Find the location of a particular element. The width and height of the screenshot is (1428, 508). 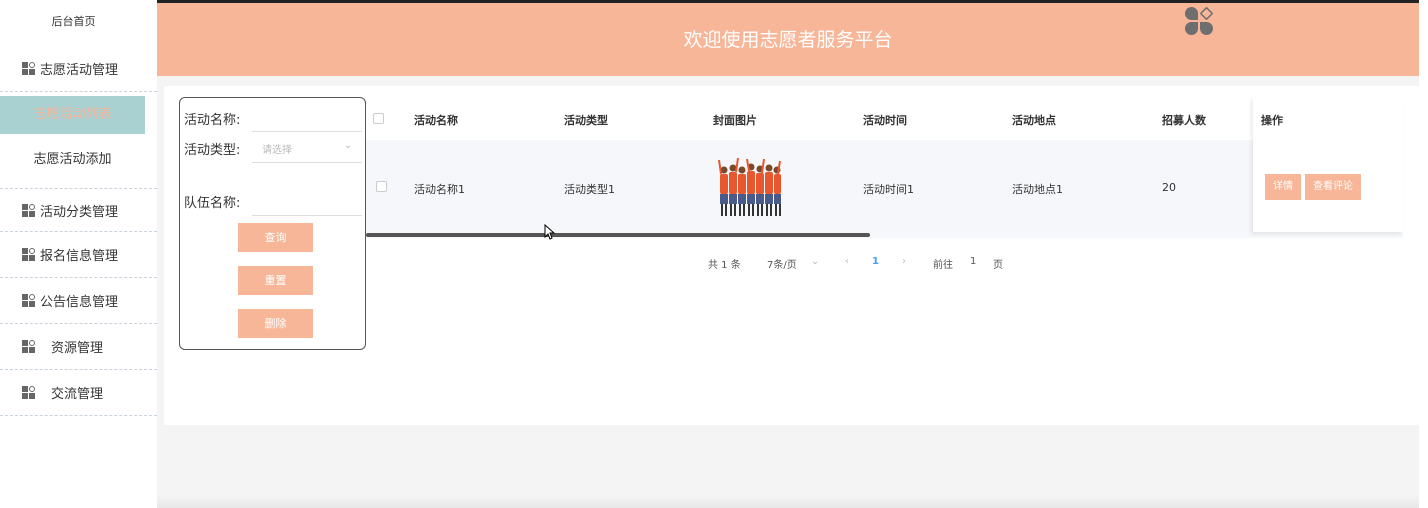

detail-button: 详情 is located at coordinates (1283, 187).